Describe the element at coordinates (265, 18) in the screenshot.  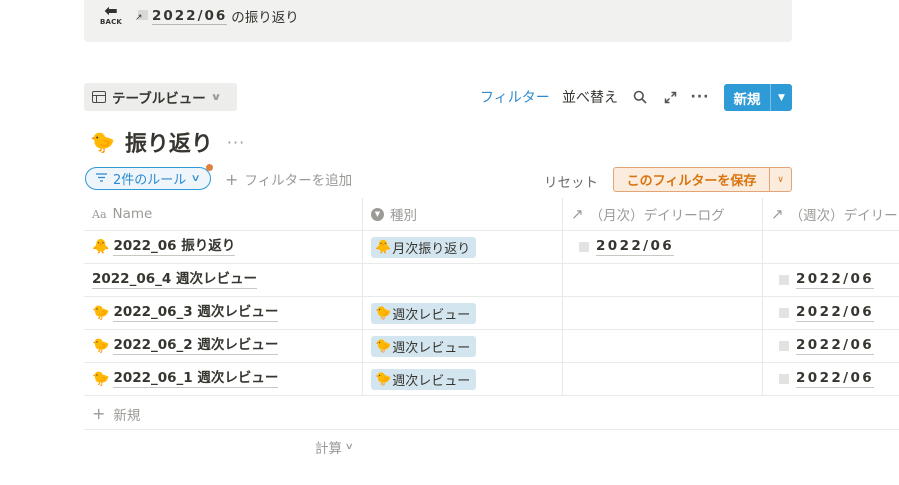
I see `parent-page-suffix: の振り返り` at that location.